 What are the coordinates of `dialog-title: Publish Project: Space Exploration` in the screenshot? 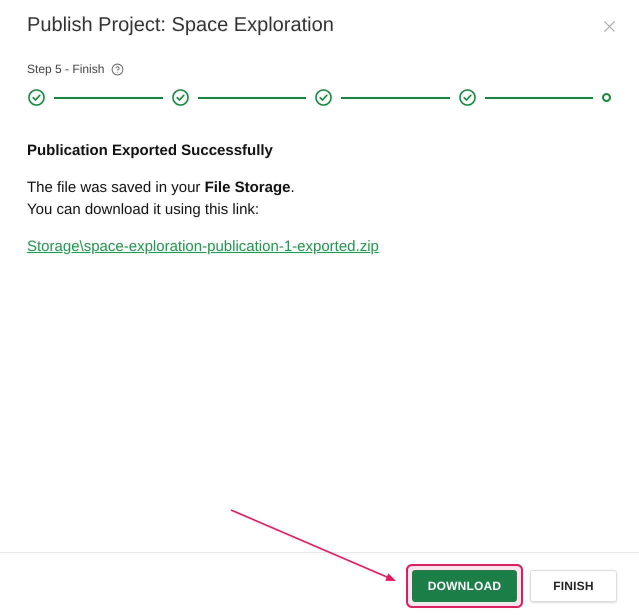 It's located at (180, 25).